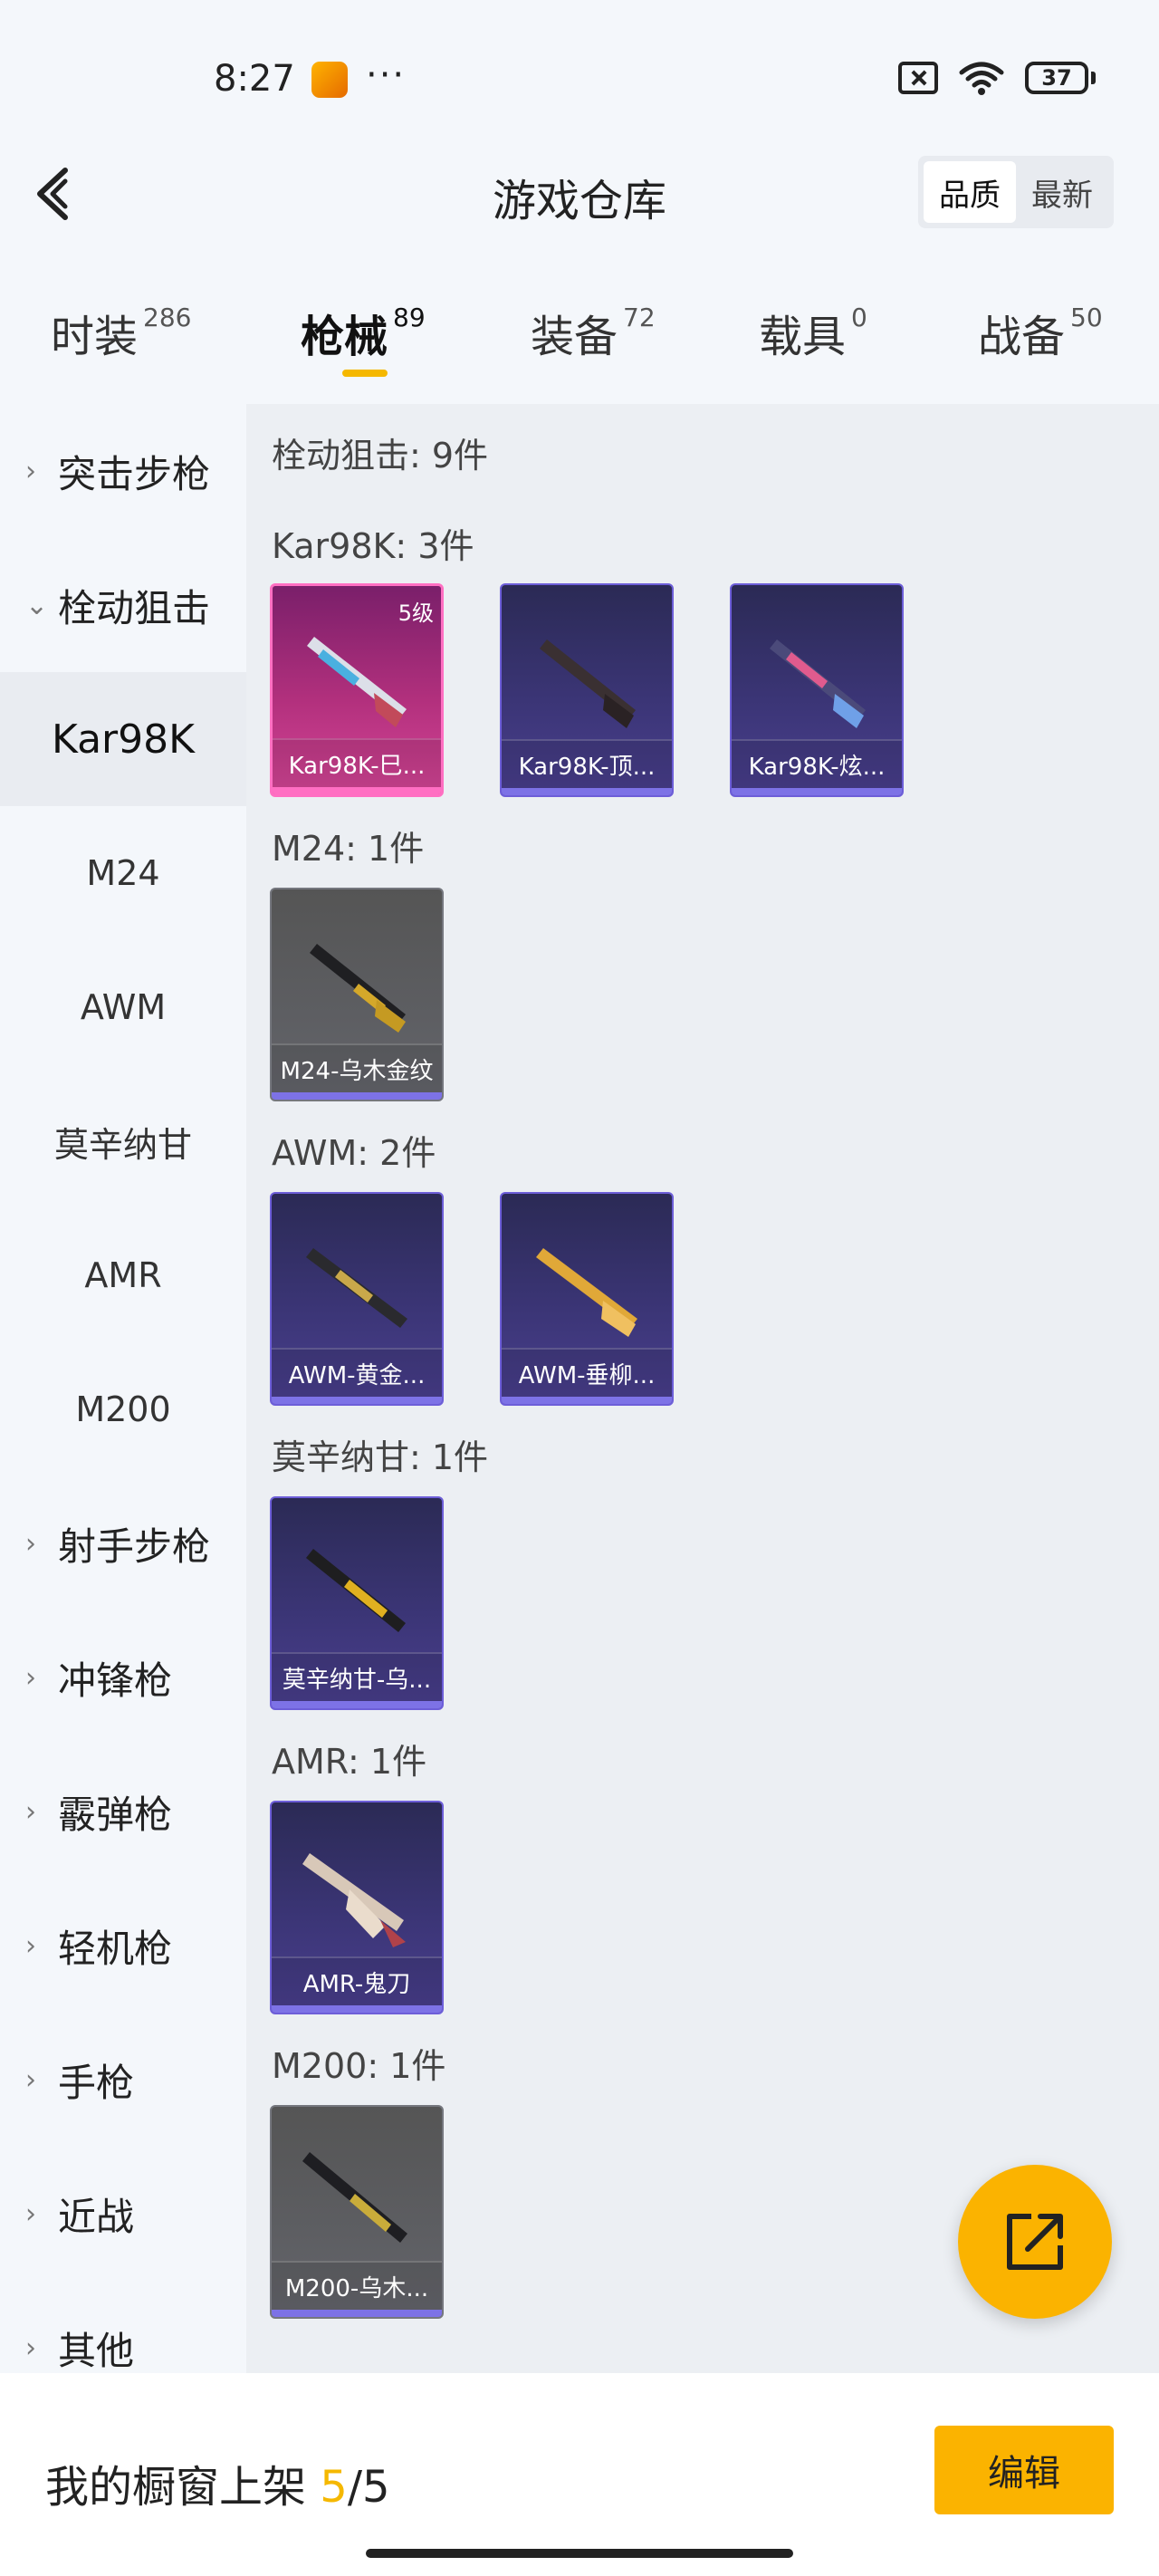 This screenshot has height=2576, width=1159. I want to click on tab-battle-gear: 战备 50, so click(1040, 332).